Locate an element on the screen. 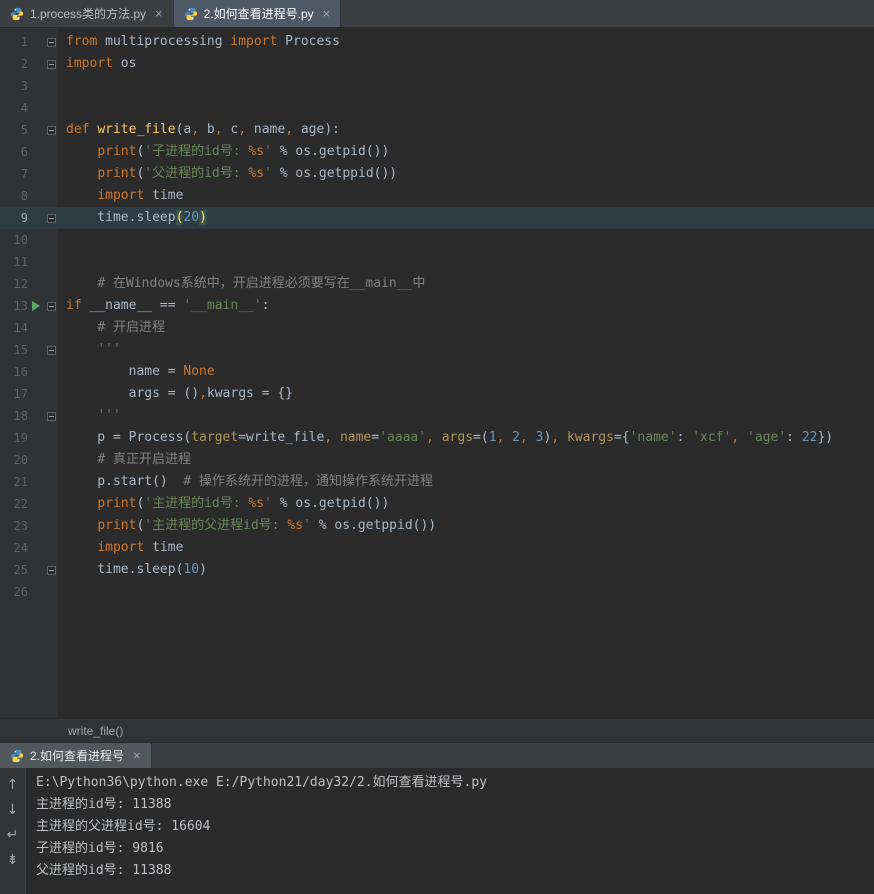 The width and height of the screenshot is (874, 894). code-line: 17 args = (),kwargs = {} is located at coordinates (437, 394).